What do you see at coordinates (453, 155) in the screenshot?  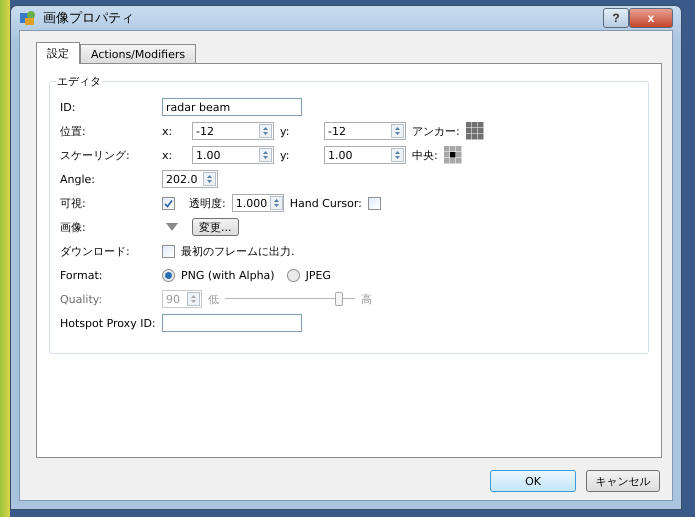 I see `center-grid-icon` at bounding box center [453, 155].